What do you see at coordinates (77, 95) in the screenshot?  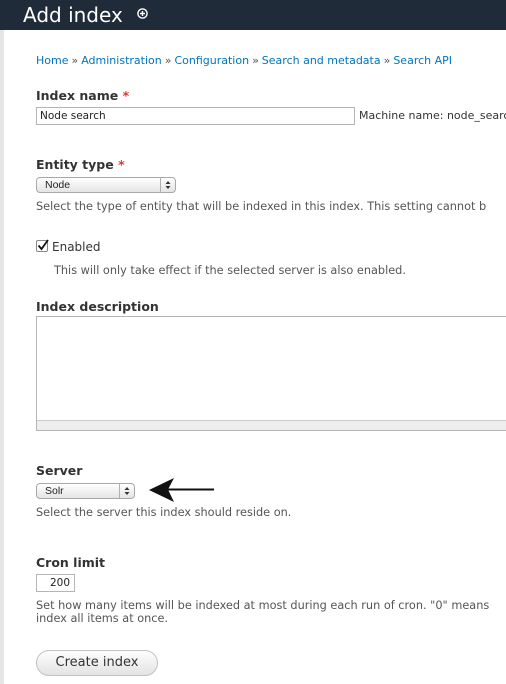 I see `index-name-label-text: Index name` at bounding box center [77, 95].